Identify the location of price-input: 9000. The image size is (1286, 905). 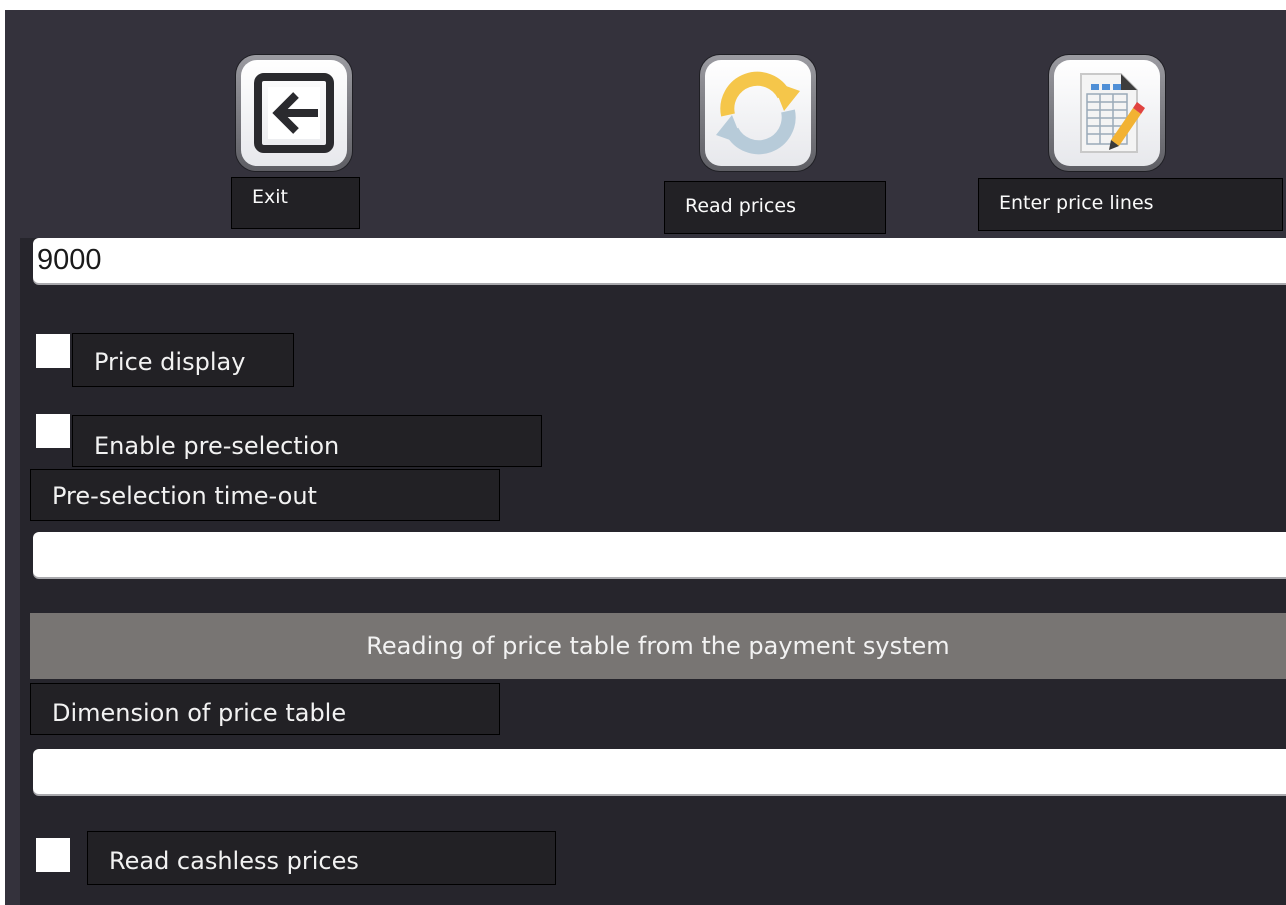
(659, 260).